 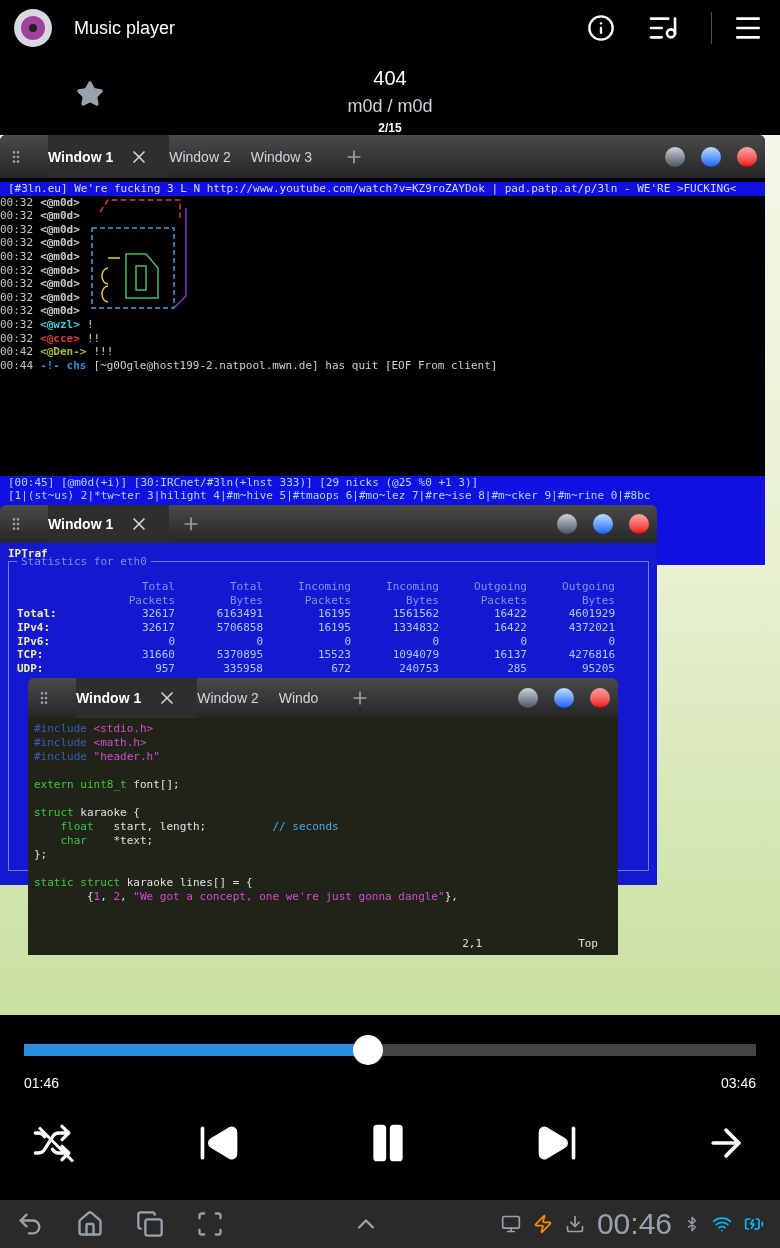 What do you see at coordinates (591, 627) in the screenshot?
I see `table-cell-text: 4372021` at bounding box center [591, 627].